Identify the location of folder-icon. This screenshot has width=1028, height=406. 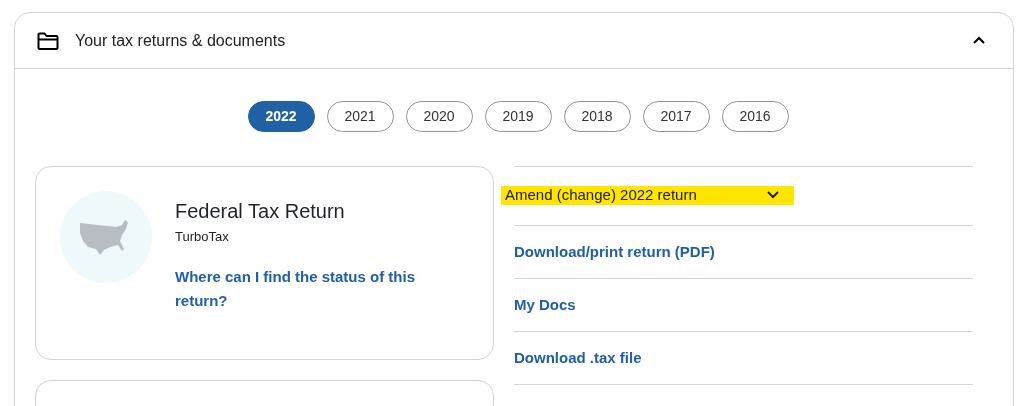
(48, 40).